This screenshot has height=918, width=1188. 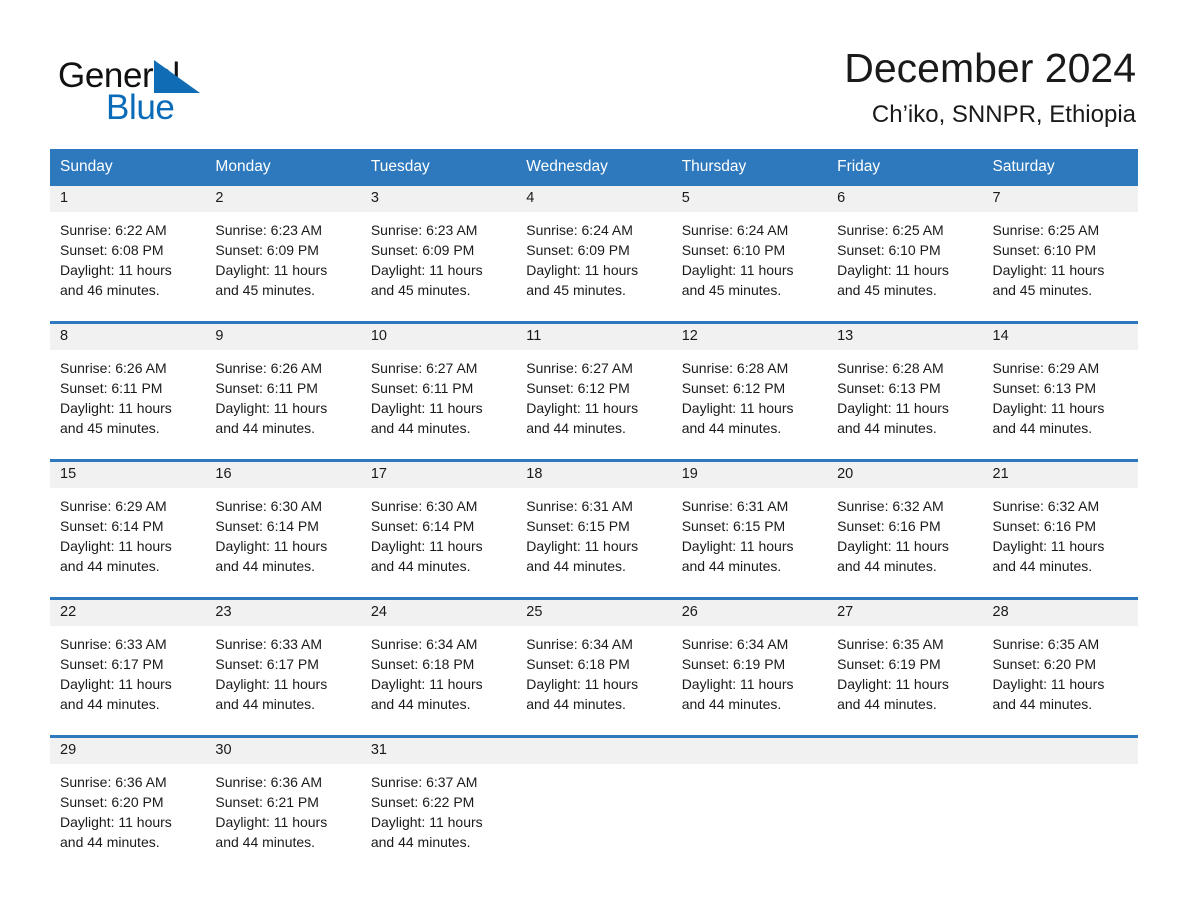 I want to click on daylight-text: Daylight: 11 hours and 46 minutes., so click(x=116, y=280).